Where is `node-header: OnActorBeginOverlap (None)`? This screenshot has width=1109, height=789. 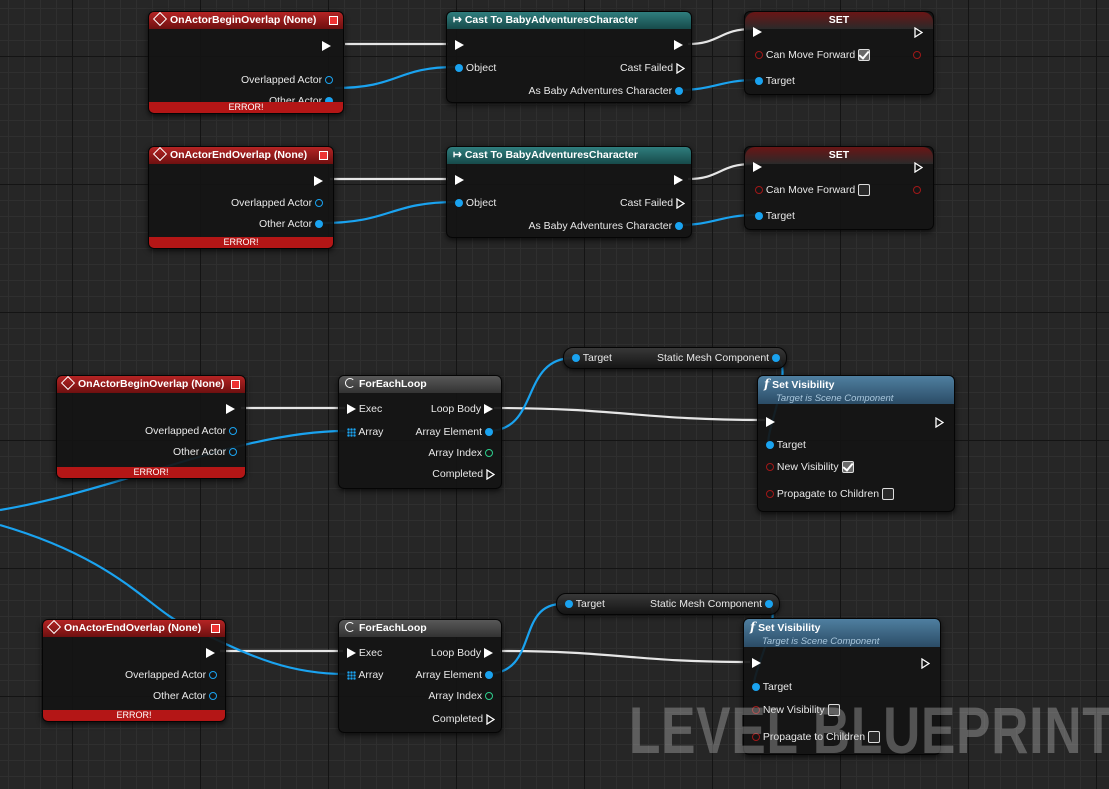
node-header: OnActorBeginOverlap (None) is located at coordinates (246, 20).